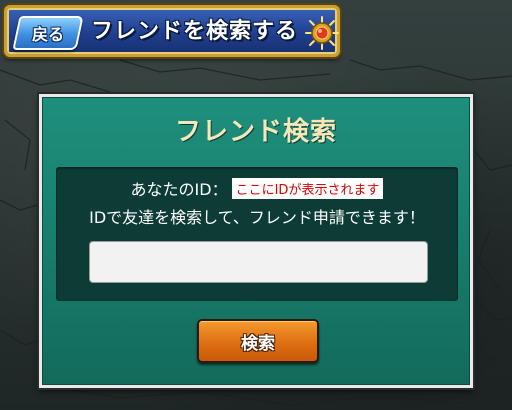  Describe the element at coordinates (195, 31) in the screenshot. I see `page-title: フレンドを検索する` at that location.